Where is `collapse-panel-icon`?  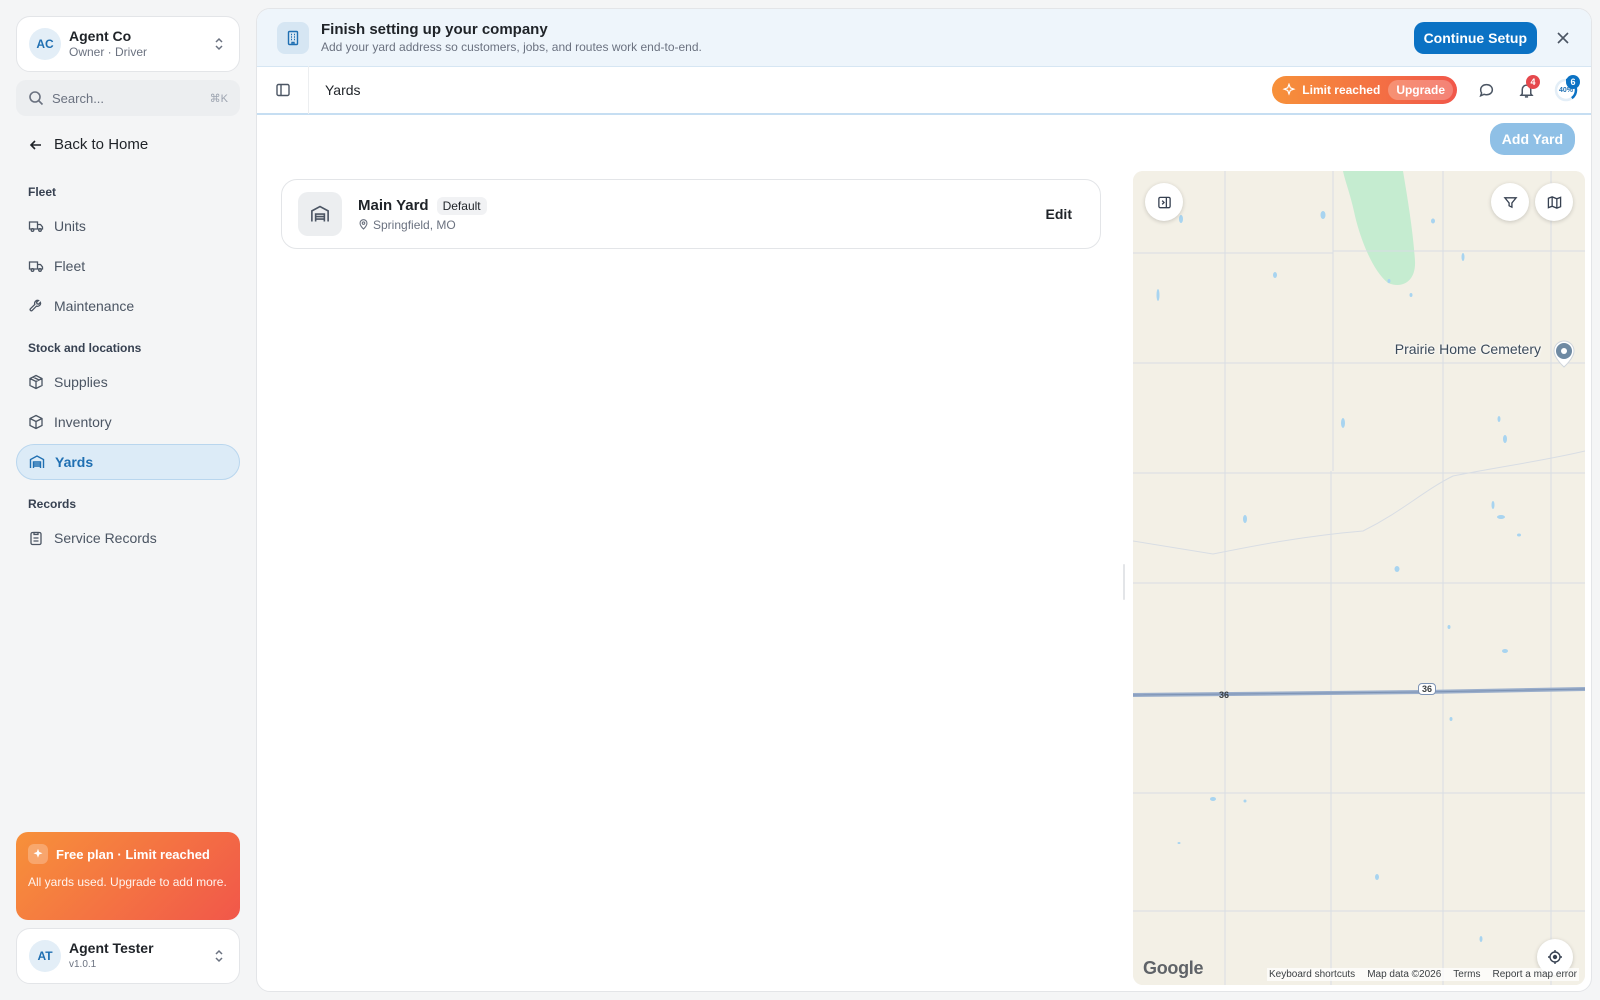 collapse-panel-icon is located at coordinates (1164, 202).